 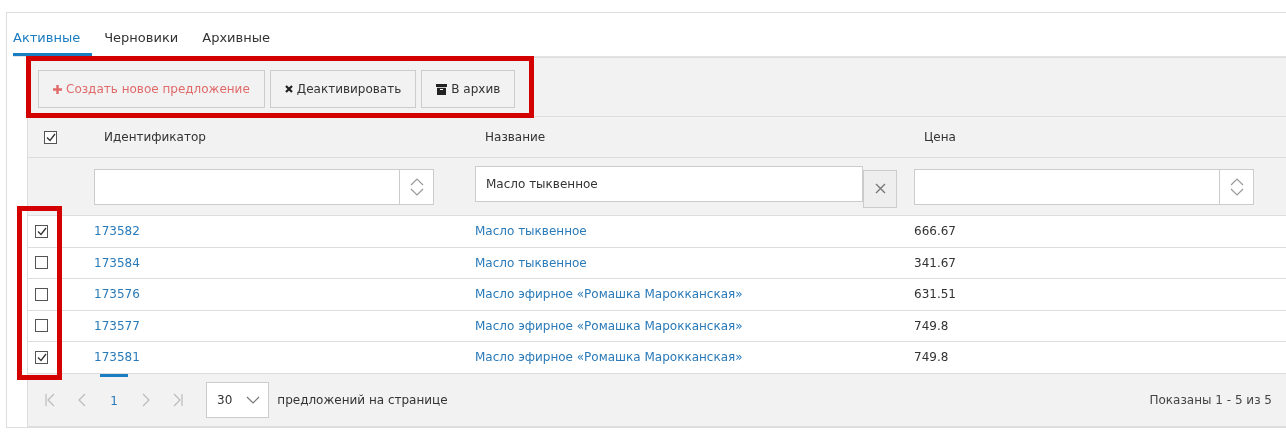 I want to click on tab: Архивные, so click(x=242, y=43).